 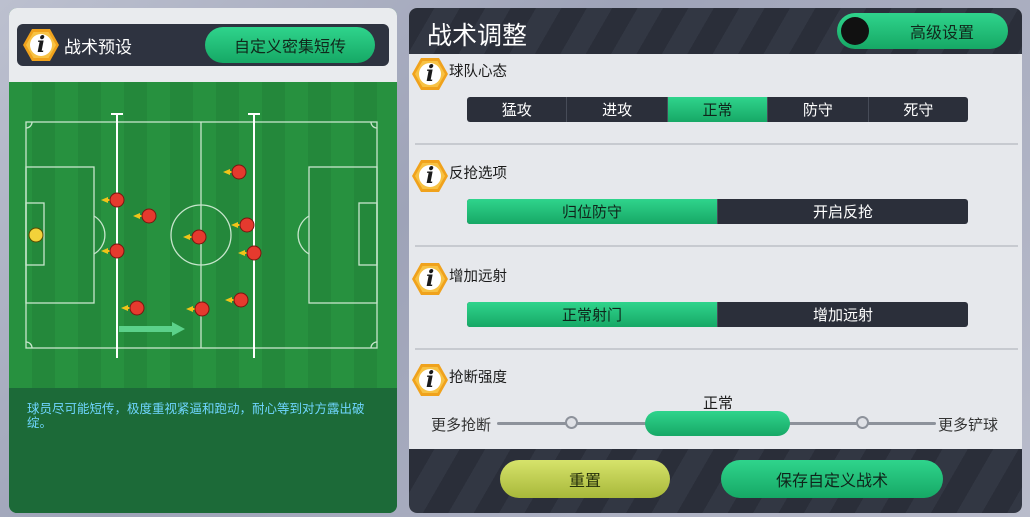 I want to click on preset-header: i 战术预设 自定义密集短传, so click(x=203, y=45).